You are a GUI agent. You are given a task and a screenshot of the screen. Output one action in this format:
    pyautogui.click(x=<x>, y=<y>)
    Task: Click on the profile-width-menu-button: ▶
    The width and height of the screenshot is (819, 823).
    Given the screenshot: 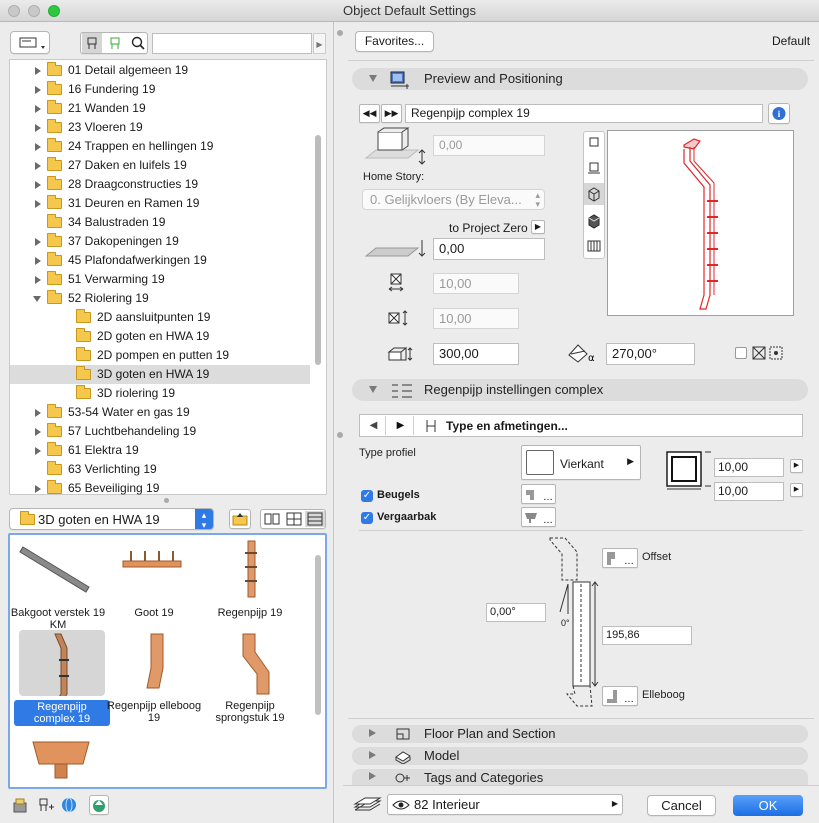 What is the action you would take?
    pyautogui.click(x=796, y=466)
    